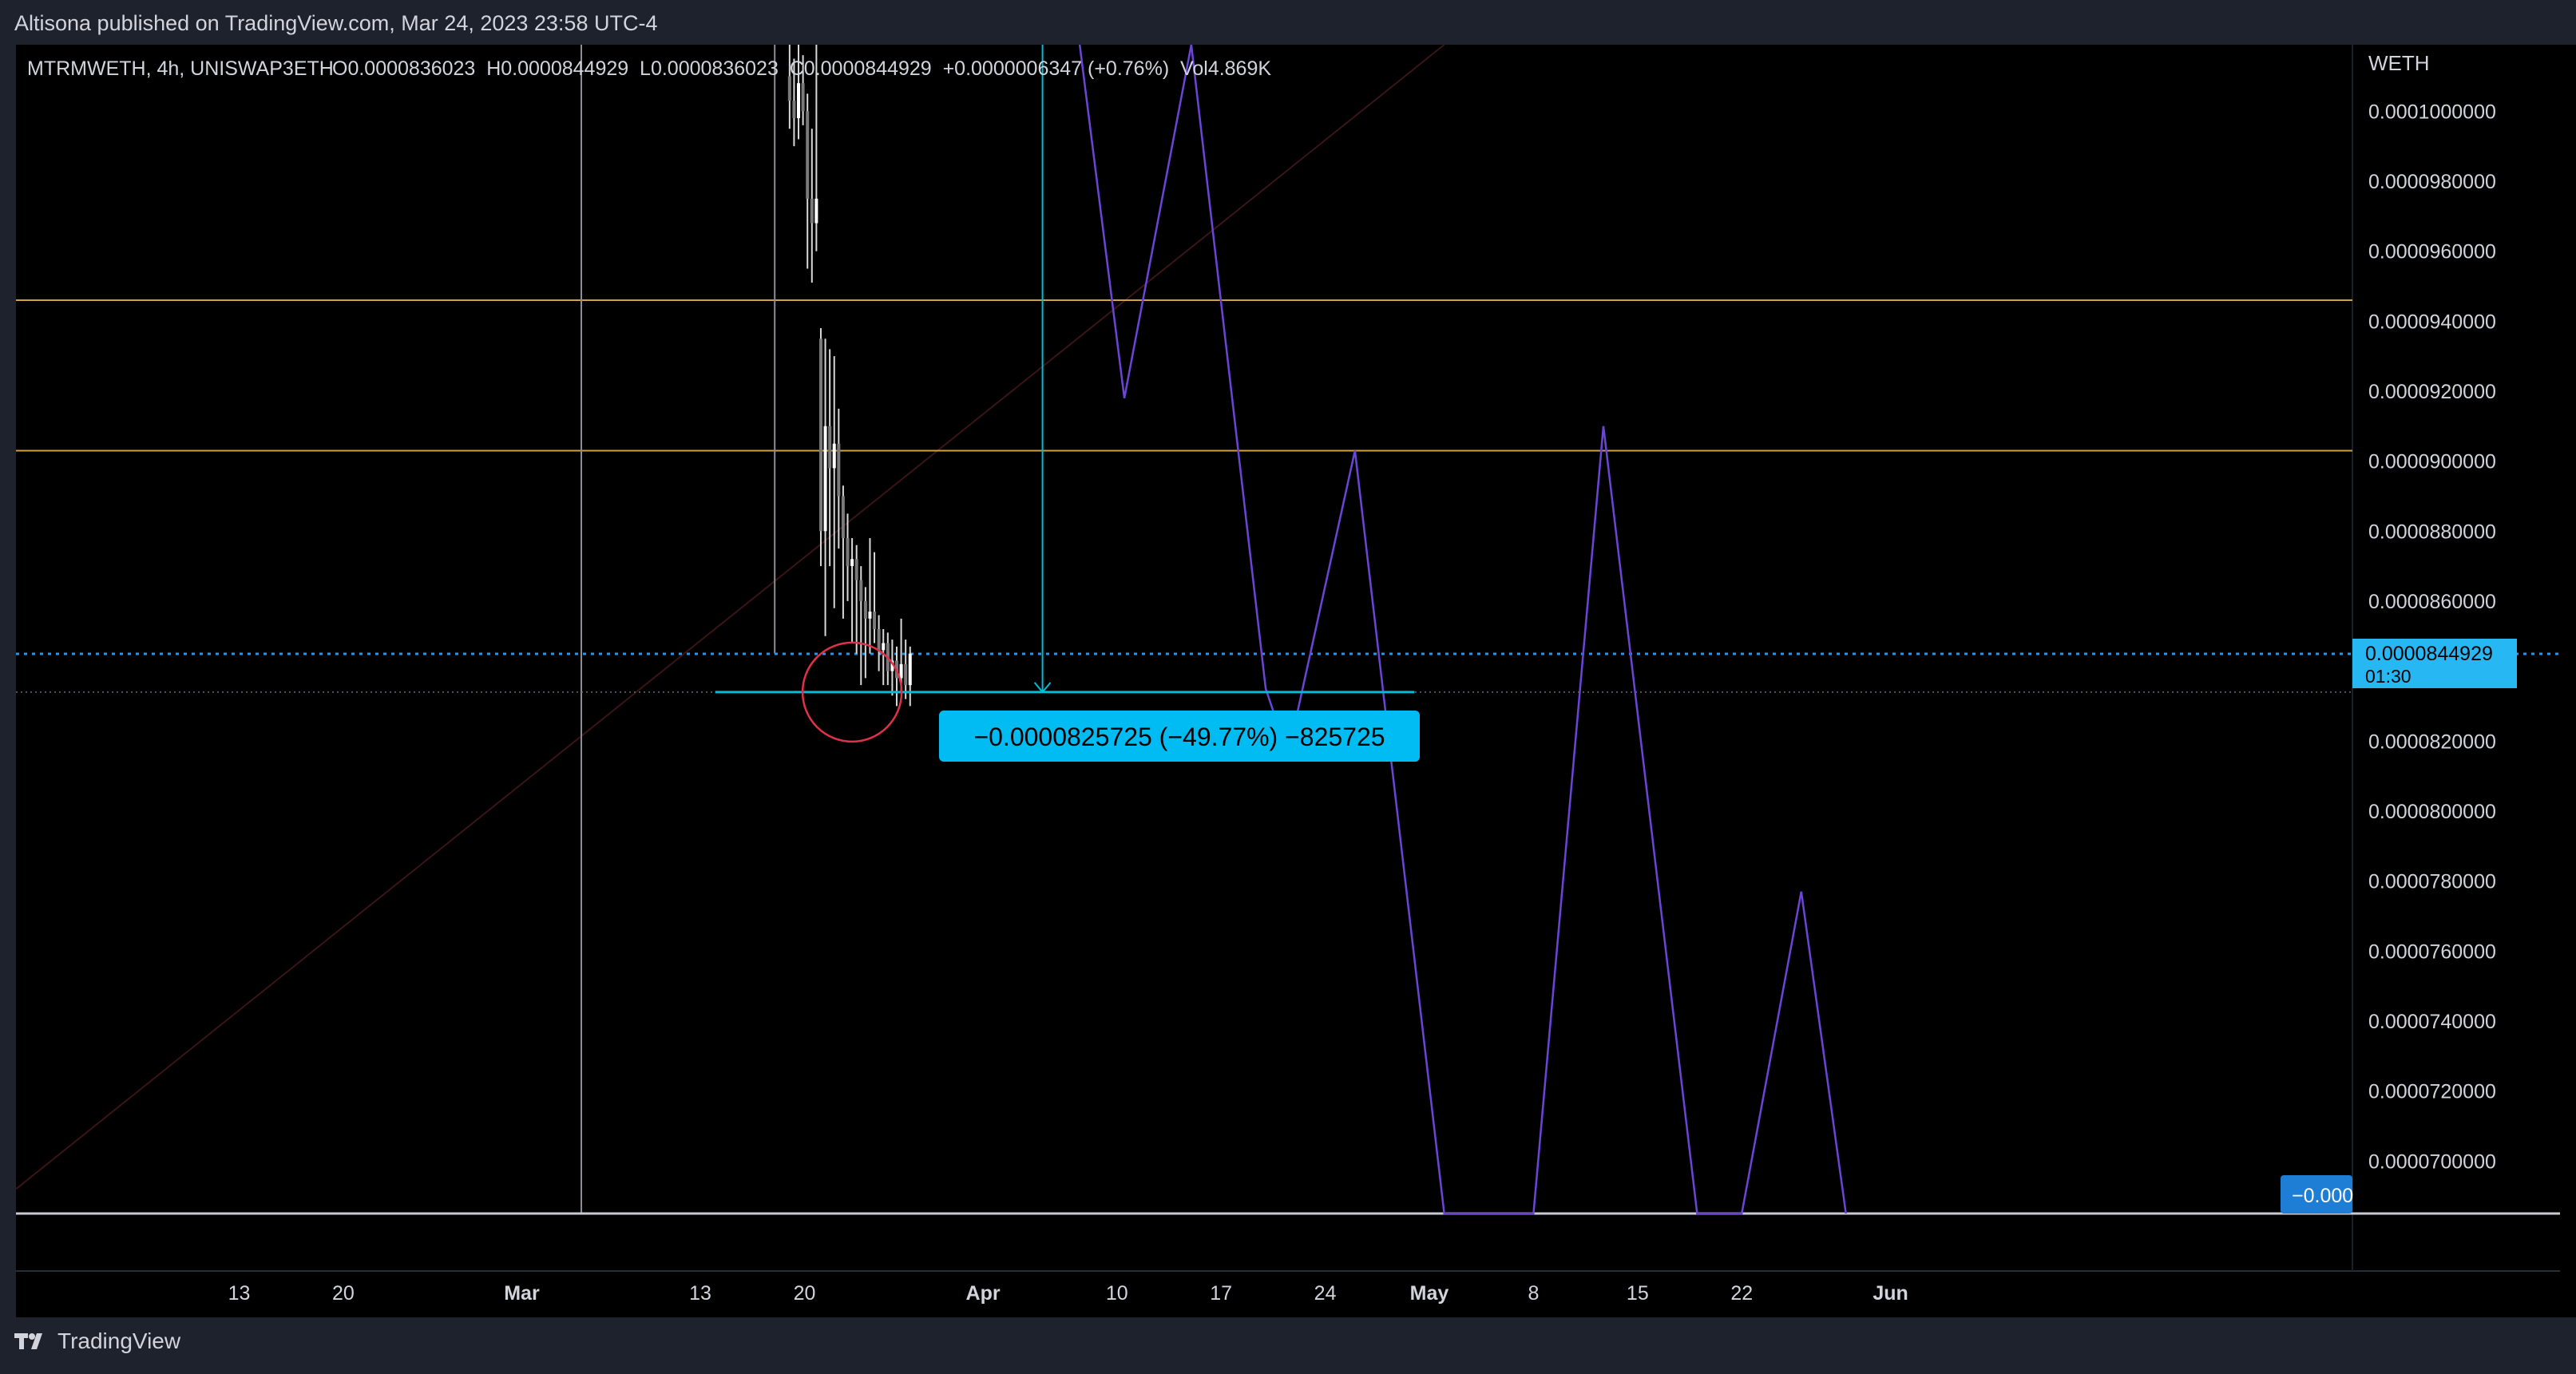  Describe the element at coordinates (28, 1341) in the screenshot. I see `tradingview-logo-icon` at that location.